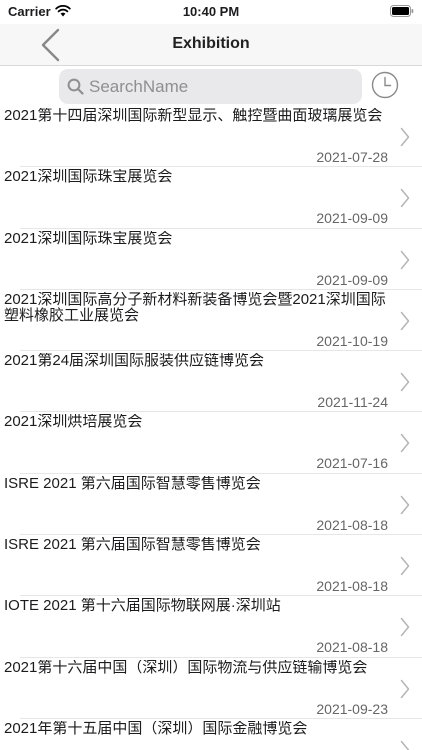 The width and height of the screenshot is (422, 750). Describe the element at coordinates (211, 443) in the screenshot. I see `list-item: 2021深圳烘培展览会 2021-07-16` at that location.